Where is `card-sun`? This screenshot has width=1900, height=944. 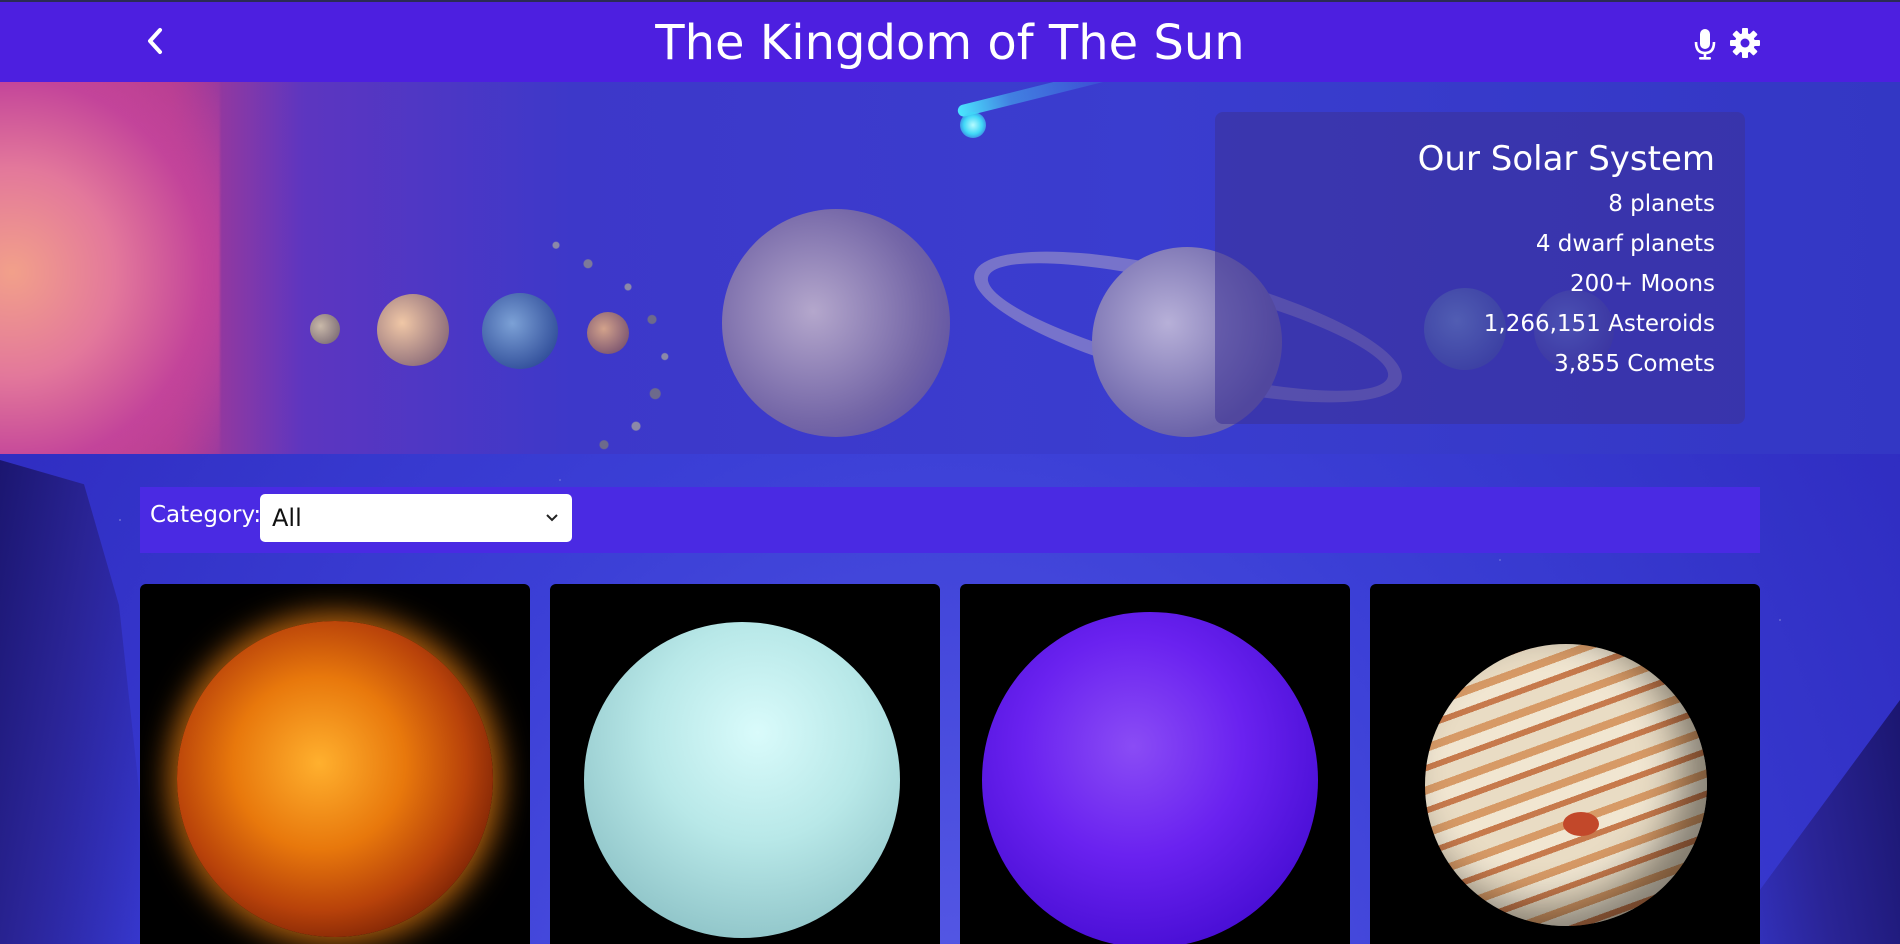
card-sun is located at coordinates (335, 764).